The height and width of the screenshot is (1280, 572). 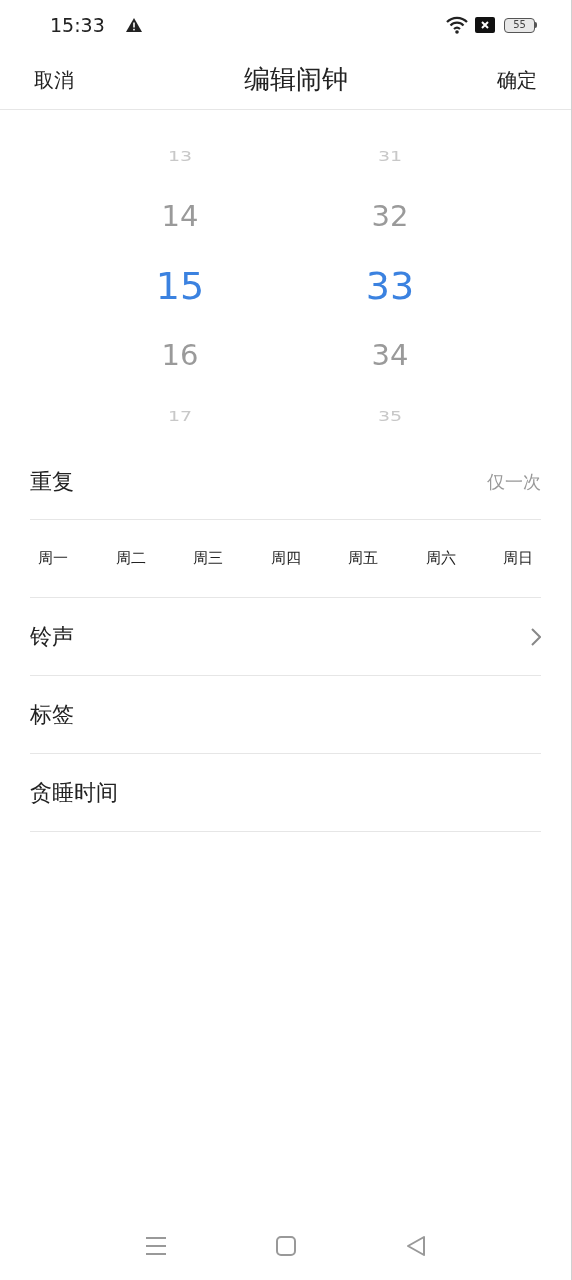 What do you see at coordinates (517, 79) in the screenshot?
I see `confirm-button: 确定` at bounding box center [517, 79].